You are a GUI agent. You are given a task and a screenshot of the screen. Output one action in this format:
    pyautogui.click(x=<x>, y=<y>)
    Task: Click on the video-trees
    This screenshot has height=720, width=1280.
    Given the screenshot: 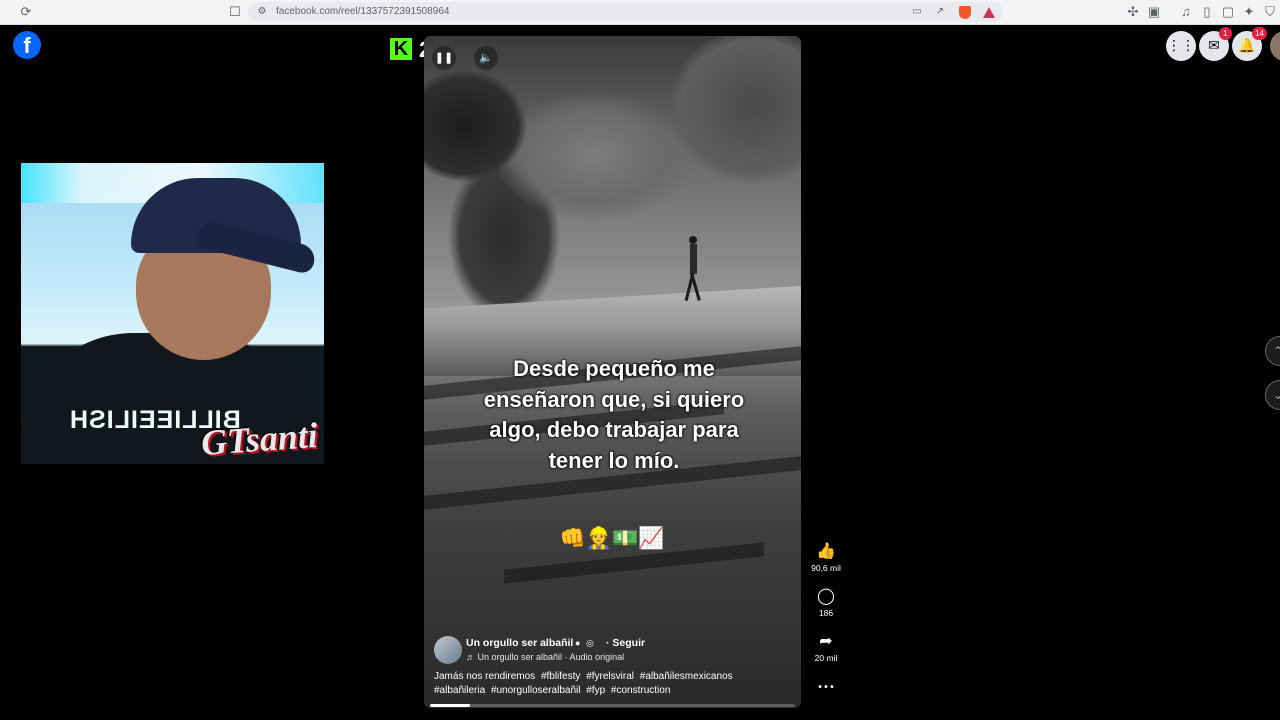 What is the action you would take?
    pyautogui.click(x=612, y=171)
    